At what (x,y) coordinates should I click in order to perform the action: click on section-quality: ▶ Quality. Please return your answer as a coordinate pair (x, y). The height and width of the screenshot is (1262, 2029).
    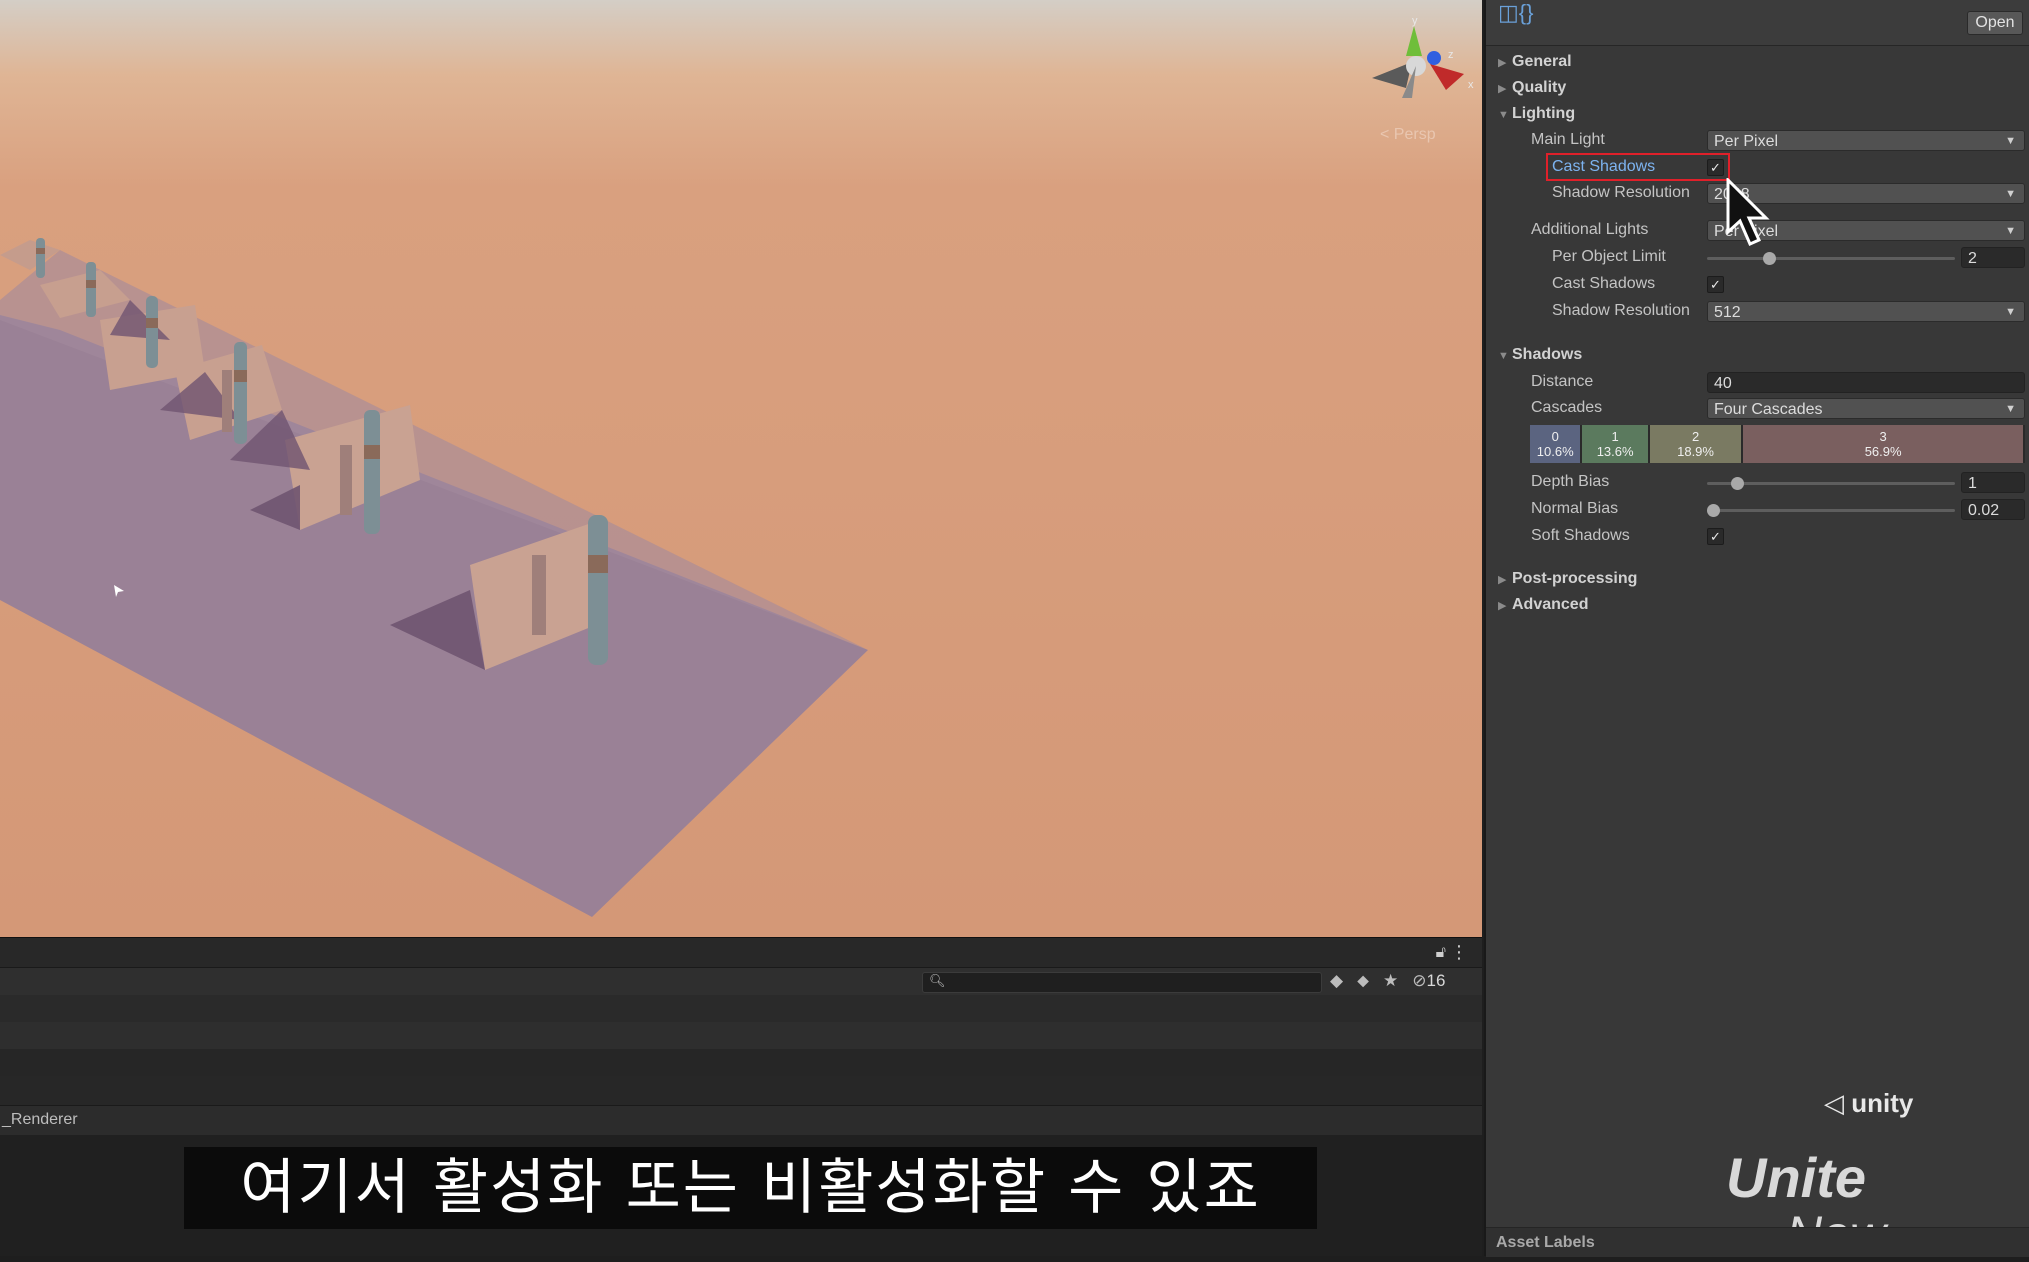
    Looking at the image, I should click on (1532, 88).